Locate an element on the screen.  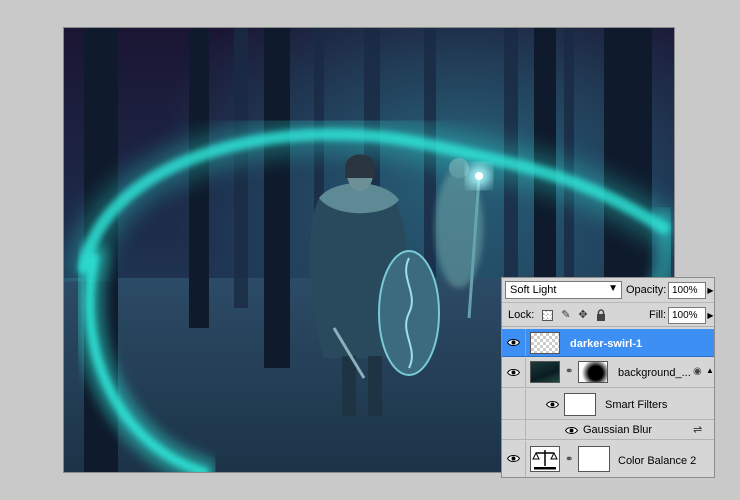
fill-input: 100% is located at coordinates (687, 315).